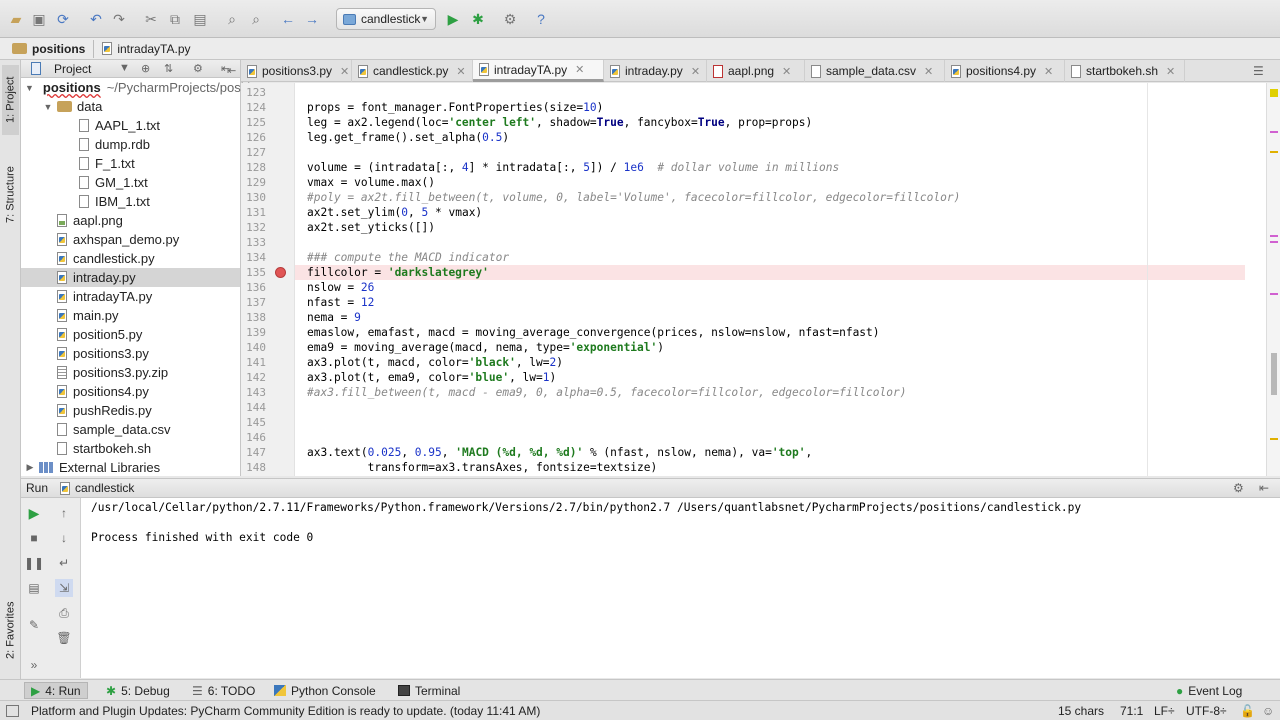 Image resolution: width=1280 pixels, height=720 pixels. Describe the element at coordinates (119, 19) in the screenshot. I see `redo-icon: ↷` at that location.